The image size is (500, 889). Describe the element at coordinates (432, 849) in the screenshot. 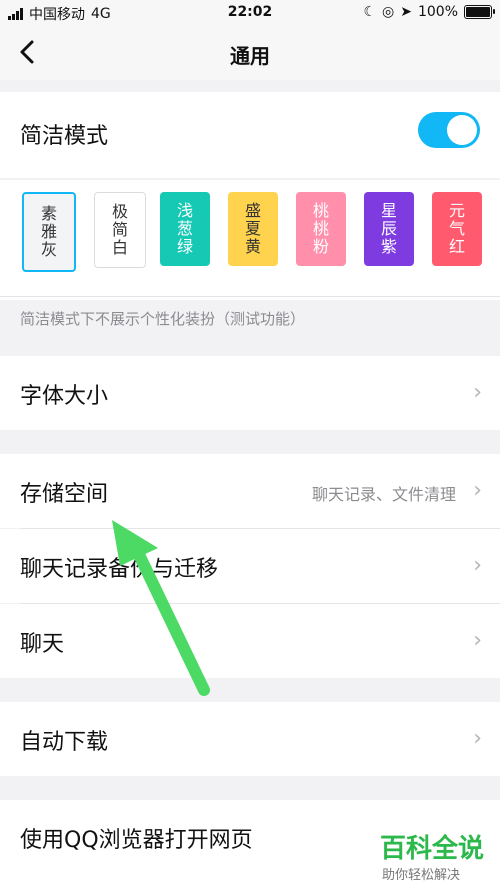

I see `watermark-title: 百科全说` at that location.